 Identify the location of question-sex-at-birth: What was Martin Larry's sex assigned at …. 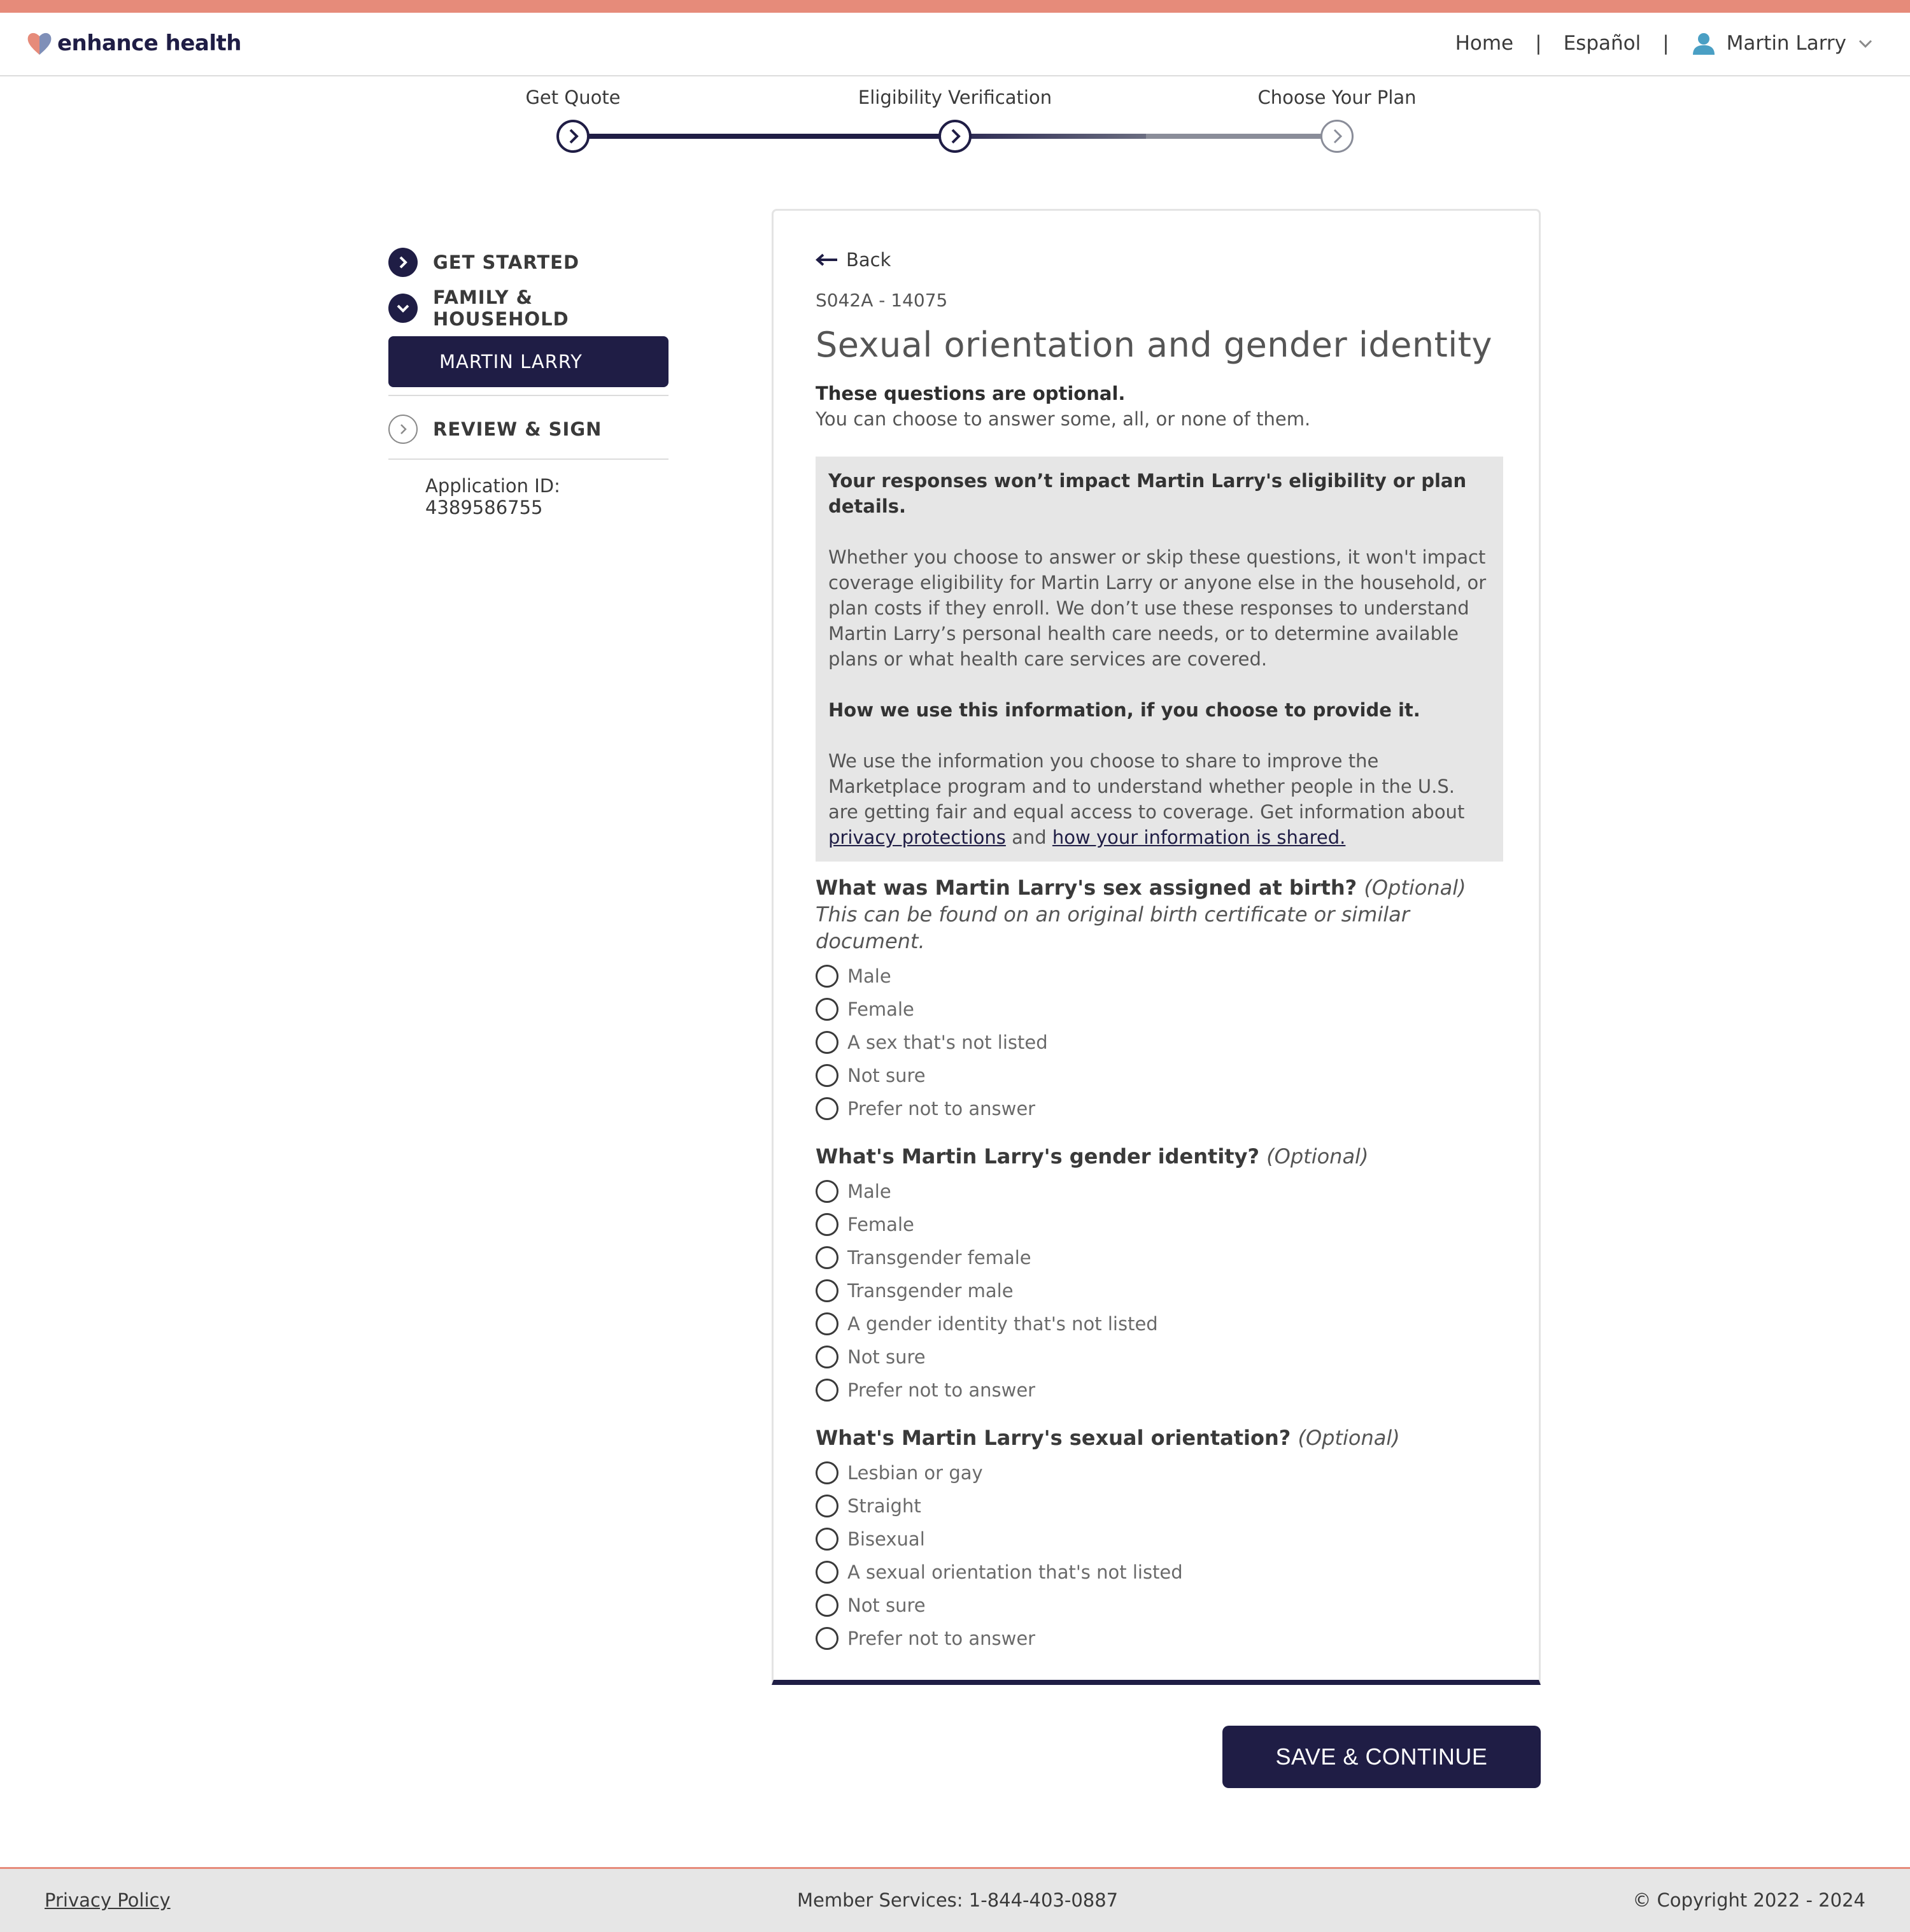
(1160, 887).